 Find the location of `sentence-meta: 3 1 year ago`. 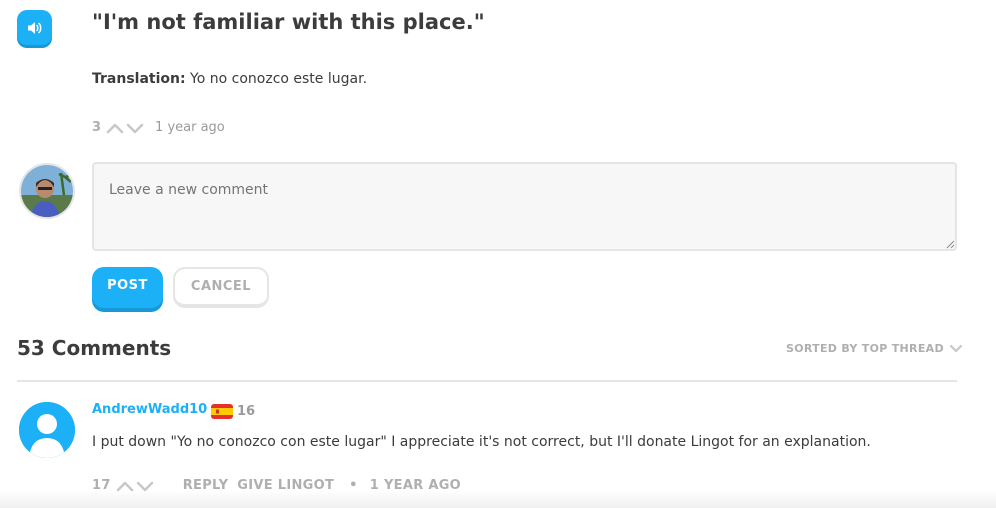

sentence-meta: 3 1 year ago is located at coordinates (158, 127).